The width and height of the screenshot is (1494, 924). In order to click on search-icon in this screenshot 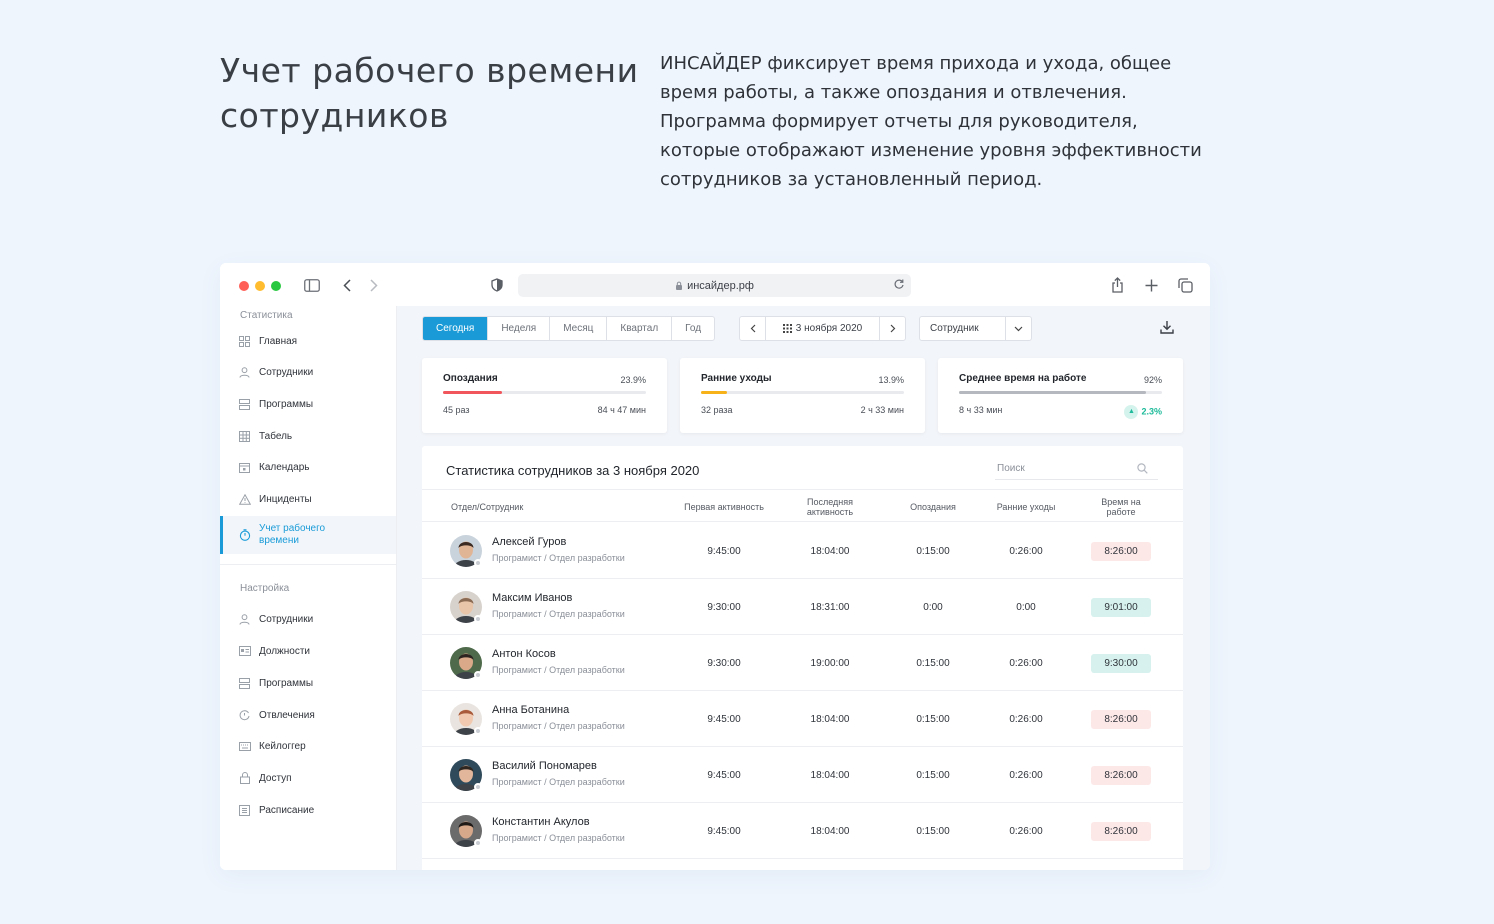, I will do `click(1142, 468)`.